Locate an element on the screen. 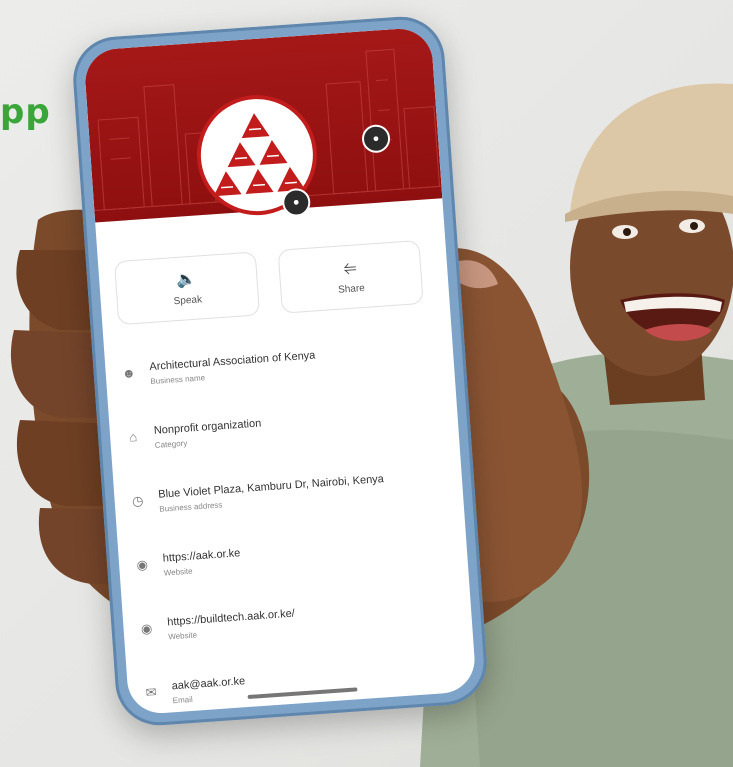 The height and width of the screenshot is (767, 733). website-2: https://buildtech.aak.or.ke/ is located at coordinates (231, 618).